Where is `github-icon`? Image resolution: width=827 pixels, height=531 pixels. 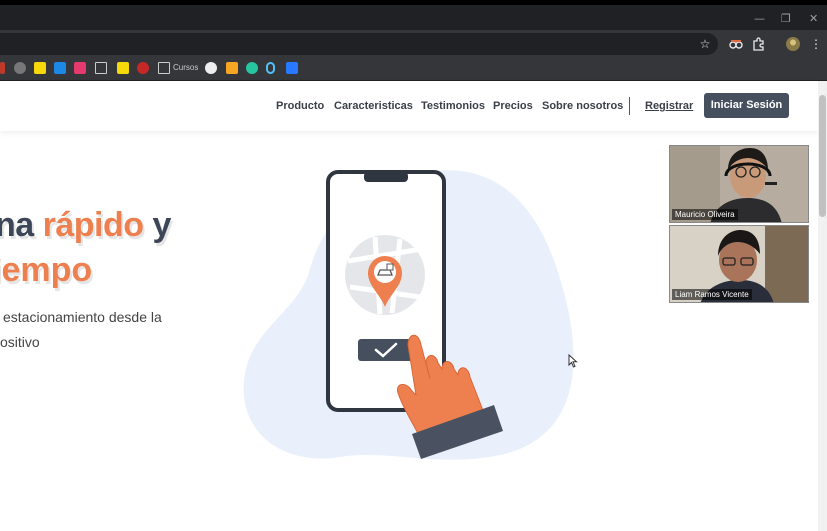 github-icon is located at coordinates (211, 68).